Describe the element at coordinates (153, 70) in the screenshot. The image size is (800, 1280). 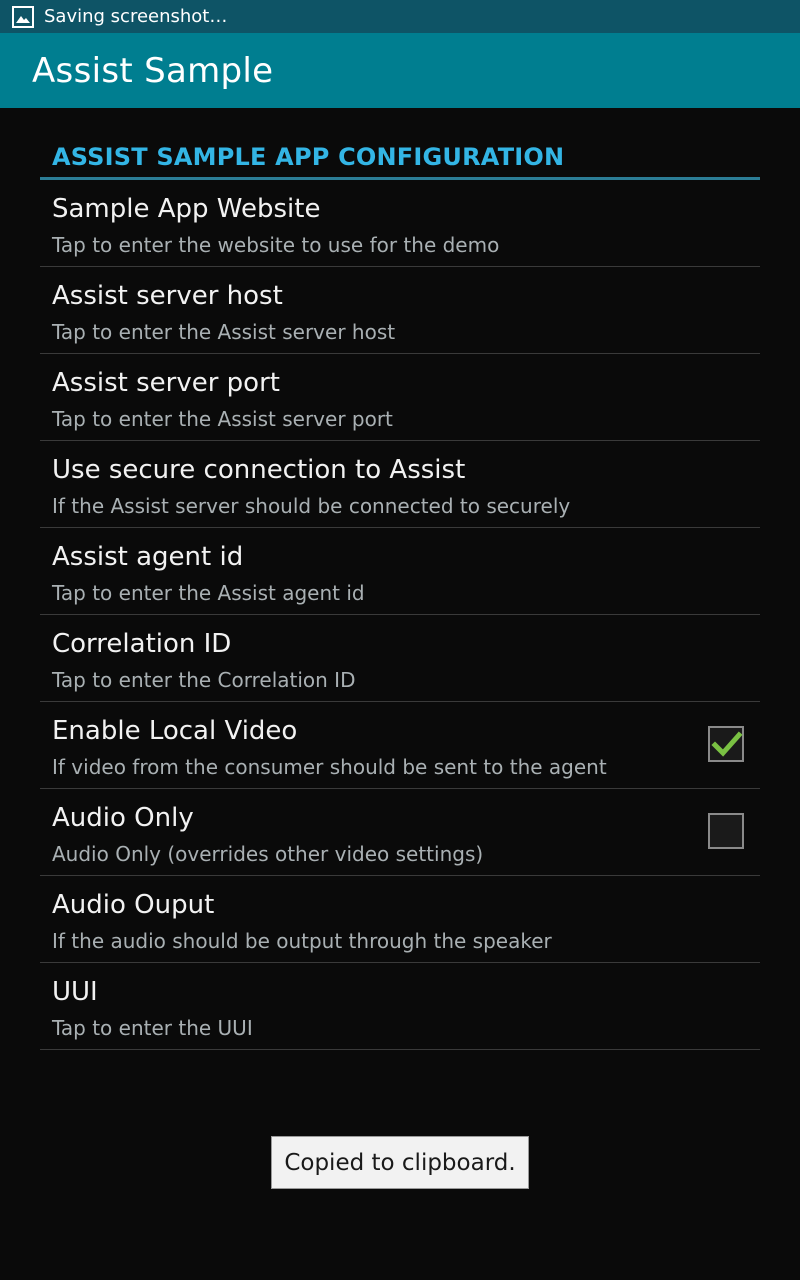
I see `app-title: Assist Sample` at that location.